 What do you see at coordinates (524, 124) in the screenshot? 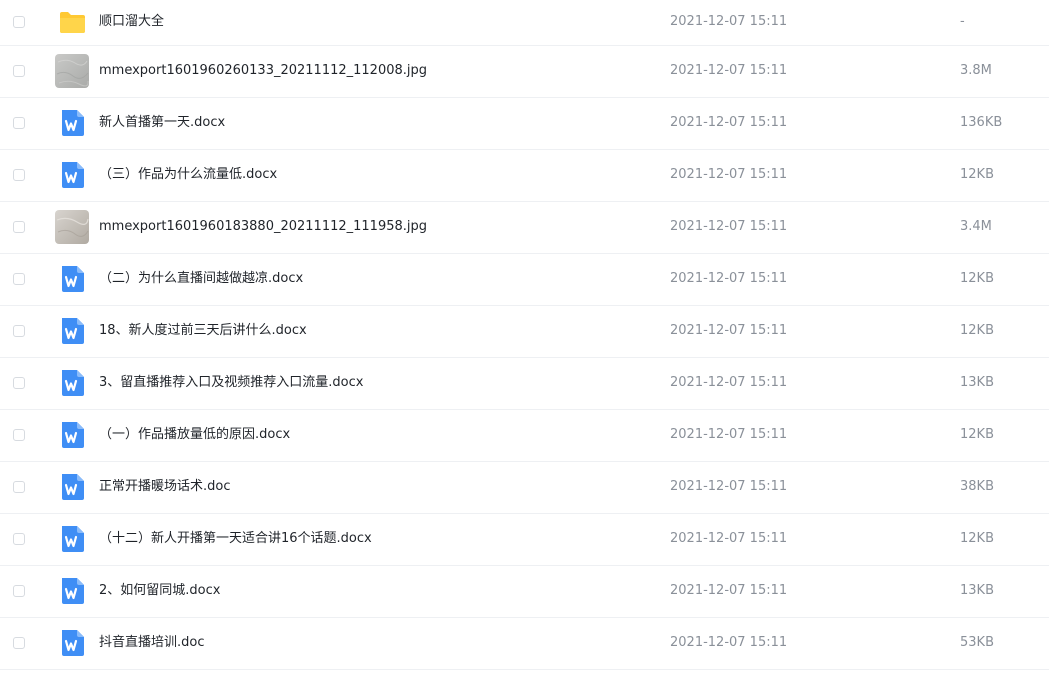
I see `file-row: 新人首播第一天.docx 2021-12-07 15:11 136KB` at bounding box center [524, 124].